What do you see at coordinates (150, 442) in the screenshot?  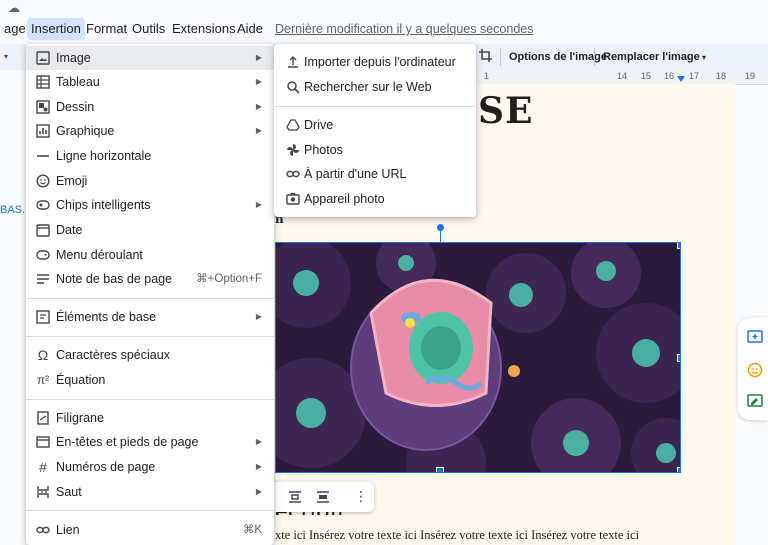 I see `menu-item-en-tetes-pieds: En-têtes et pieds de page ▶` at bounding box center [150, 442].